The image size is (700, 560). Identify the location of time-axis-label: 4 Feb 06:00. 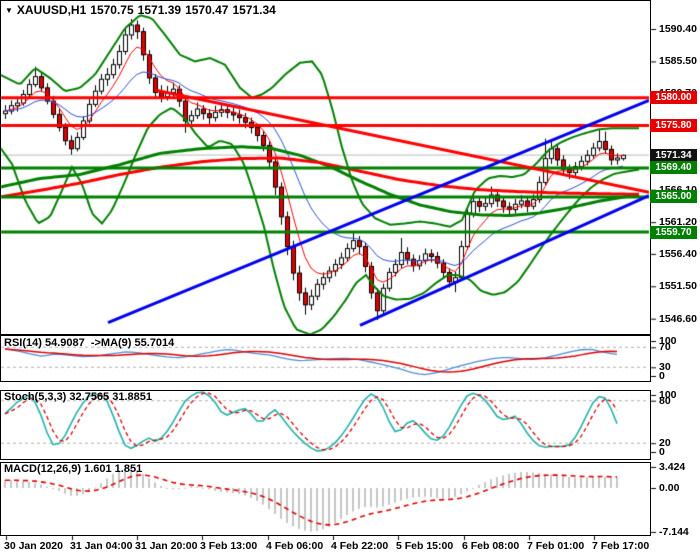
(295, 546).